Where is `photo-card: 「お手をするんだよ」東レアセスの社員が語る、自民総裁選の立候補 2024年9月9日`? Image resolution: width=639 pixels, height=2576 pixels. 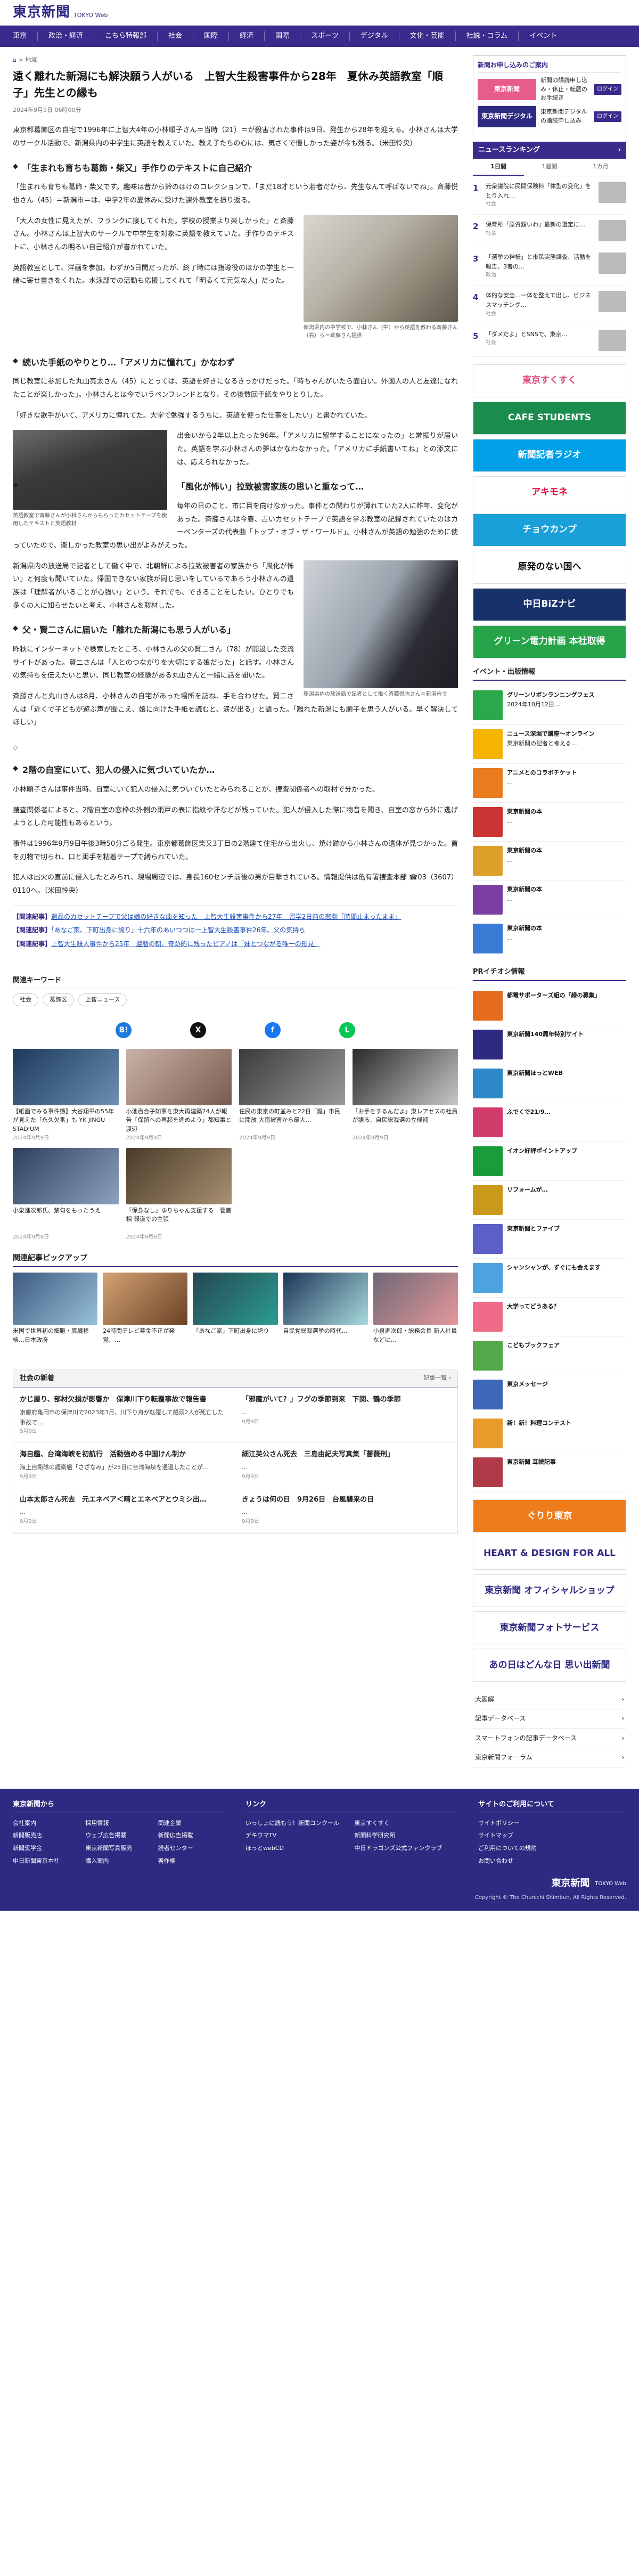
photo-card: 「お手をするんだよ」東レアセスの社員が語る、自民総裁選の立候補 2024年9月9日 is located at coordinates (405, 1095).